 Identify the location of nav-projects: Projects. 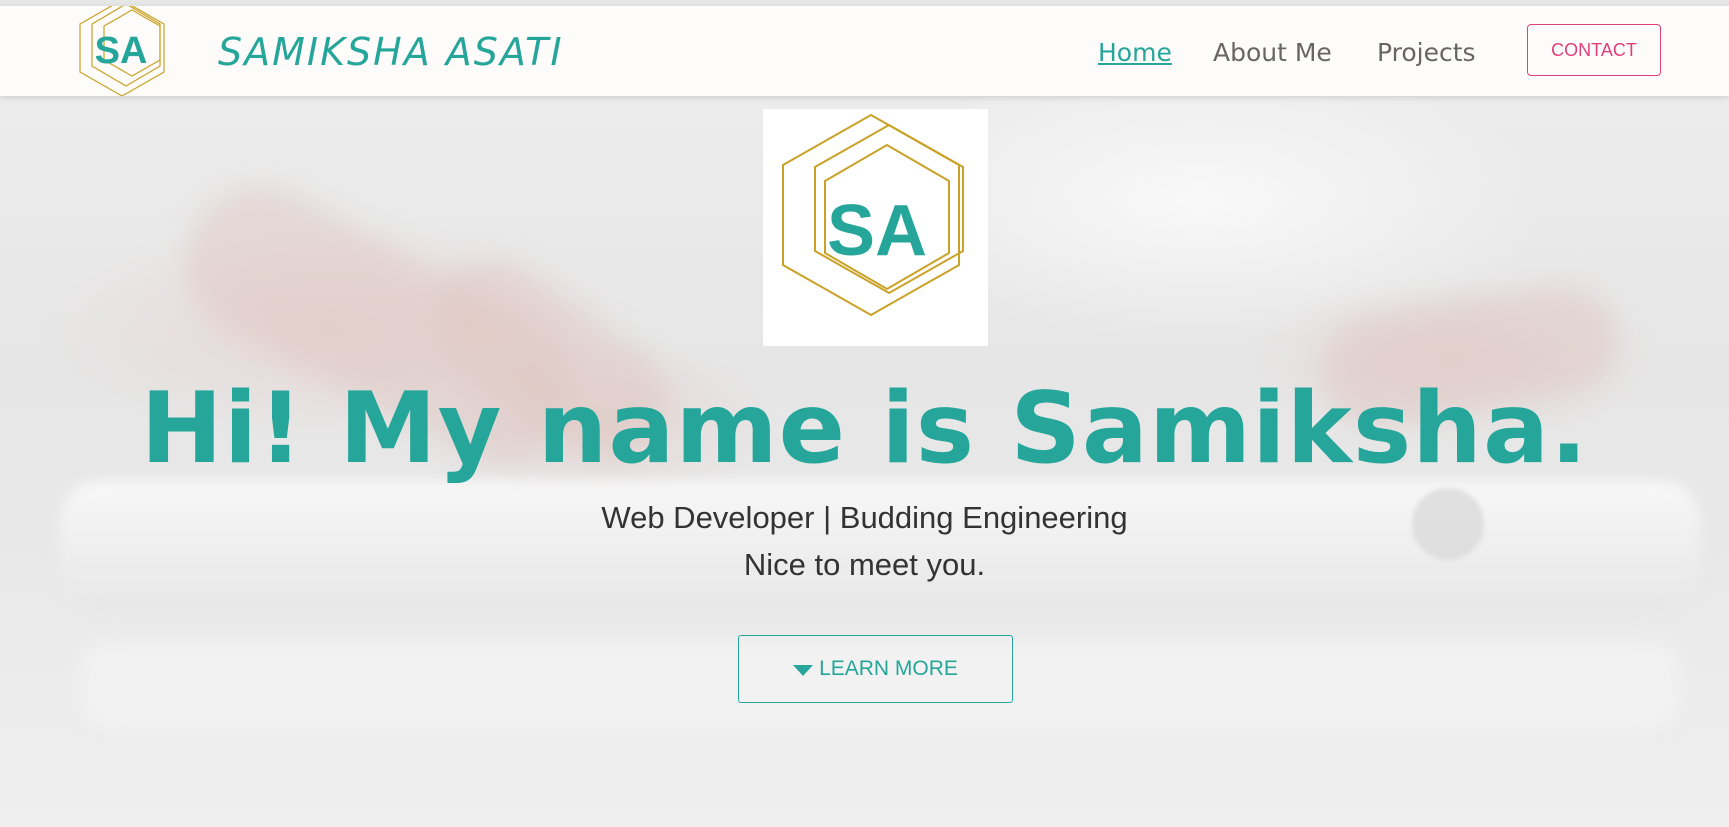
(1426, 52).